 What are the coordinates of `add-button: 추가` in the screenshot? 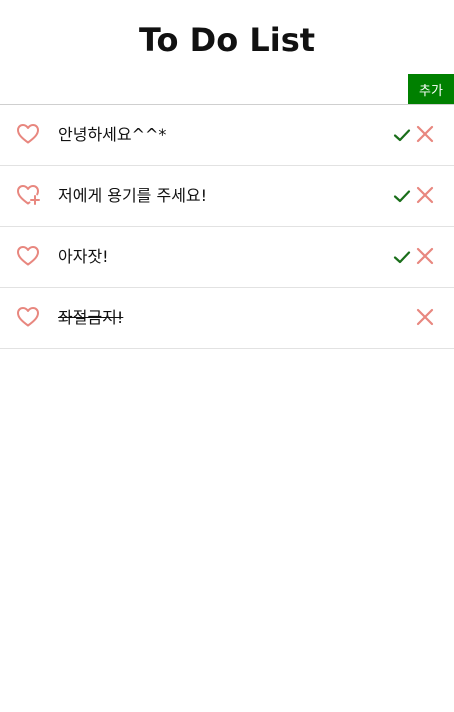 It's located at (431, 89).